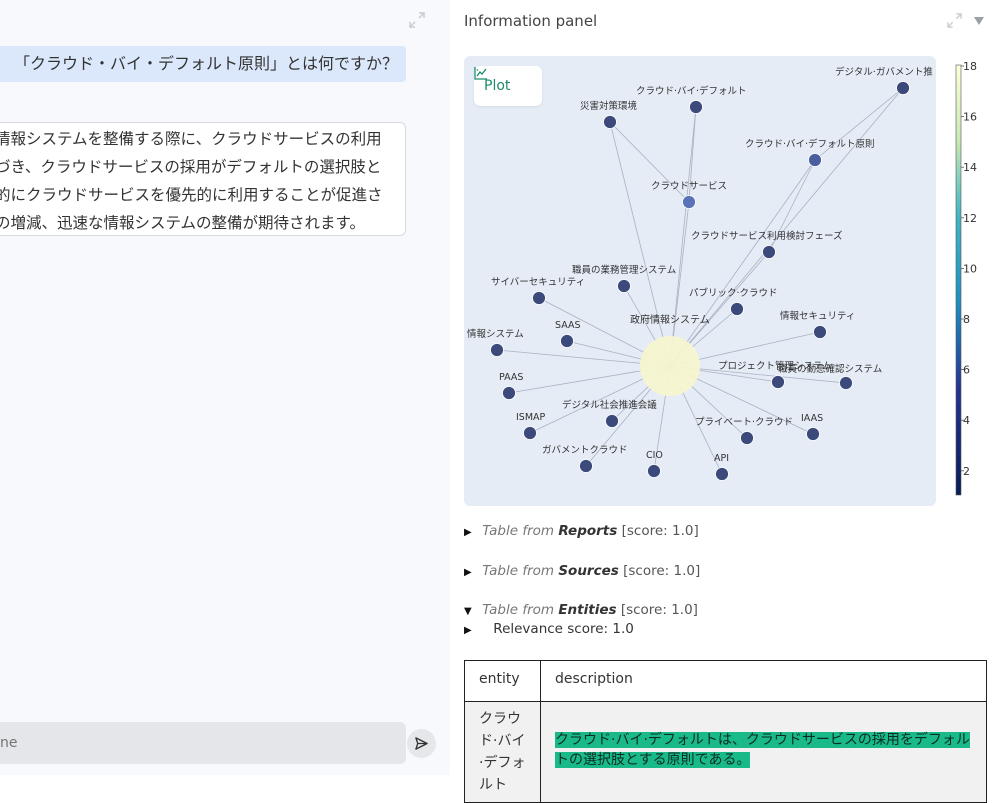  Describe the element at coordinates (733, 293) in the screenshot. I see `graph-node-label: パブリック·クラウド` at that location.